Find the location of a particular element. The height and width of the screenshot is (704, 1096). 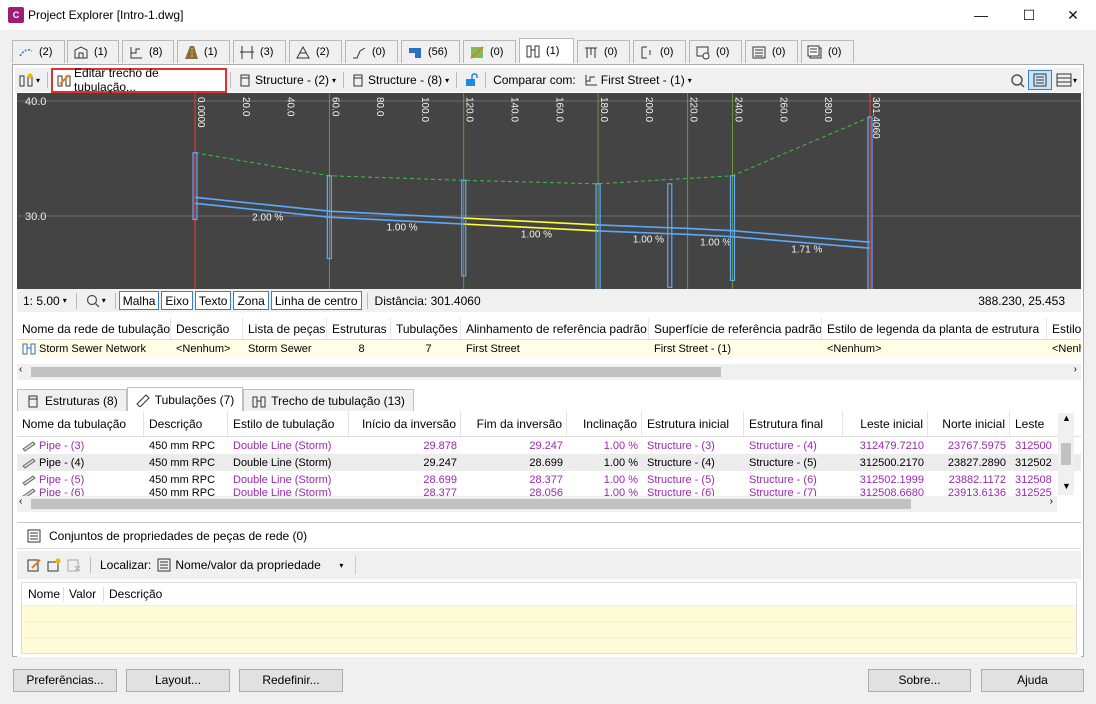

table-cell: Double Line (Storm) is located at coordinates (282, 445).